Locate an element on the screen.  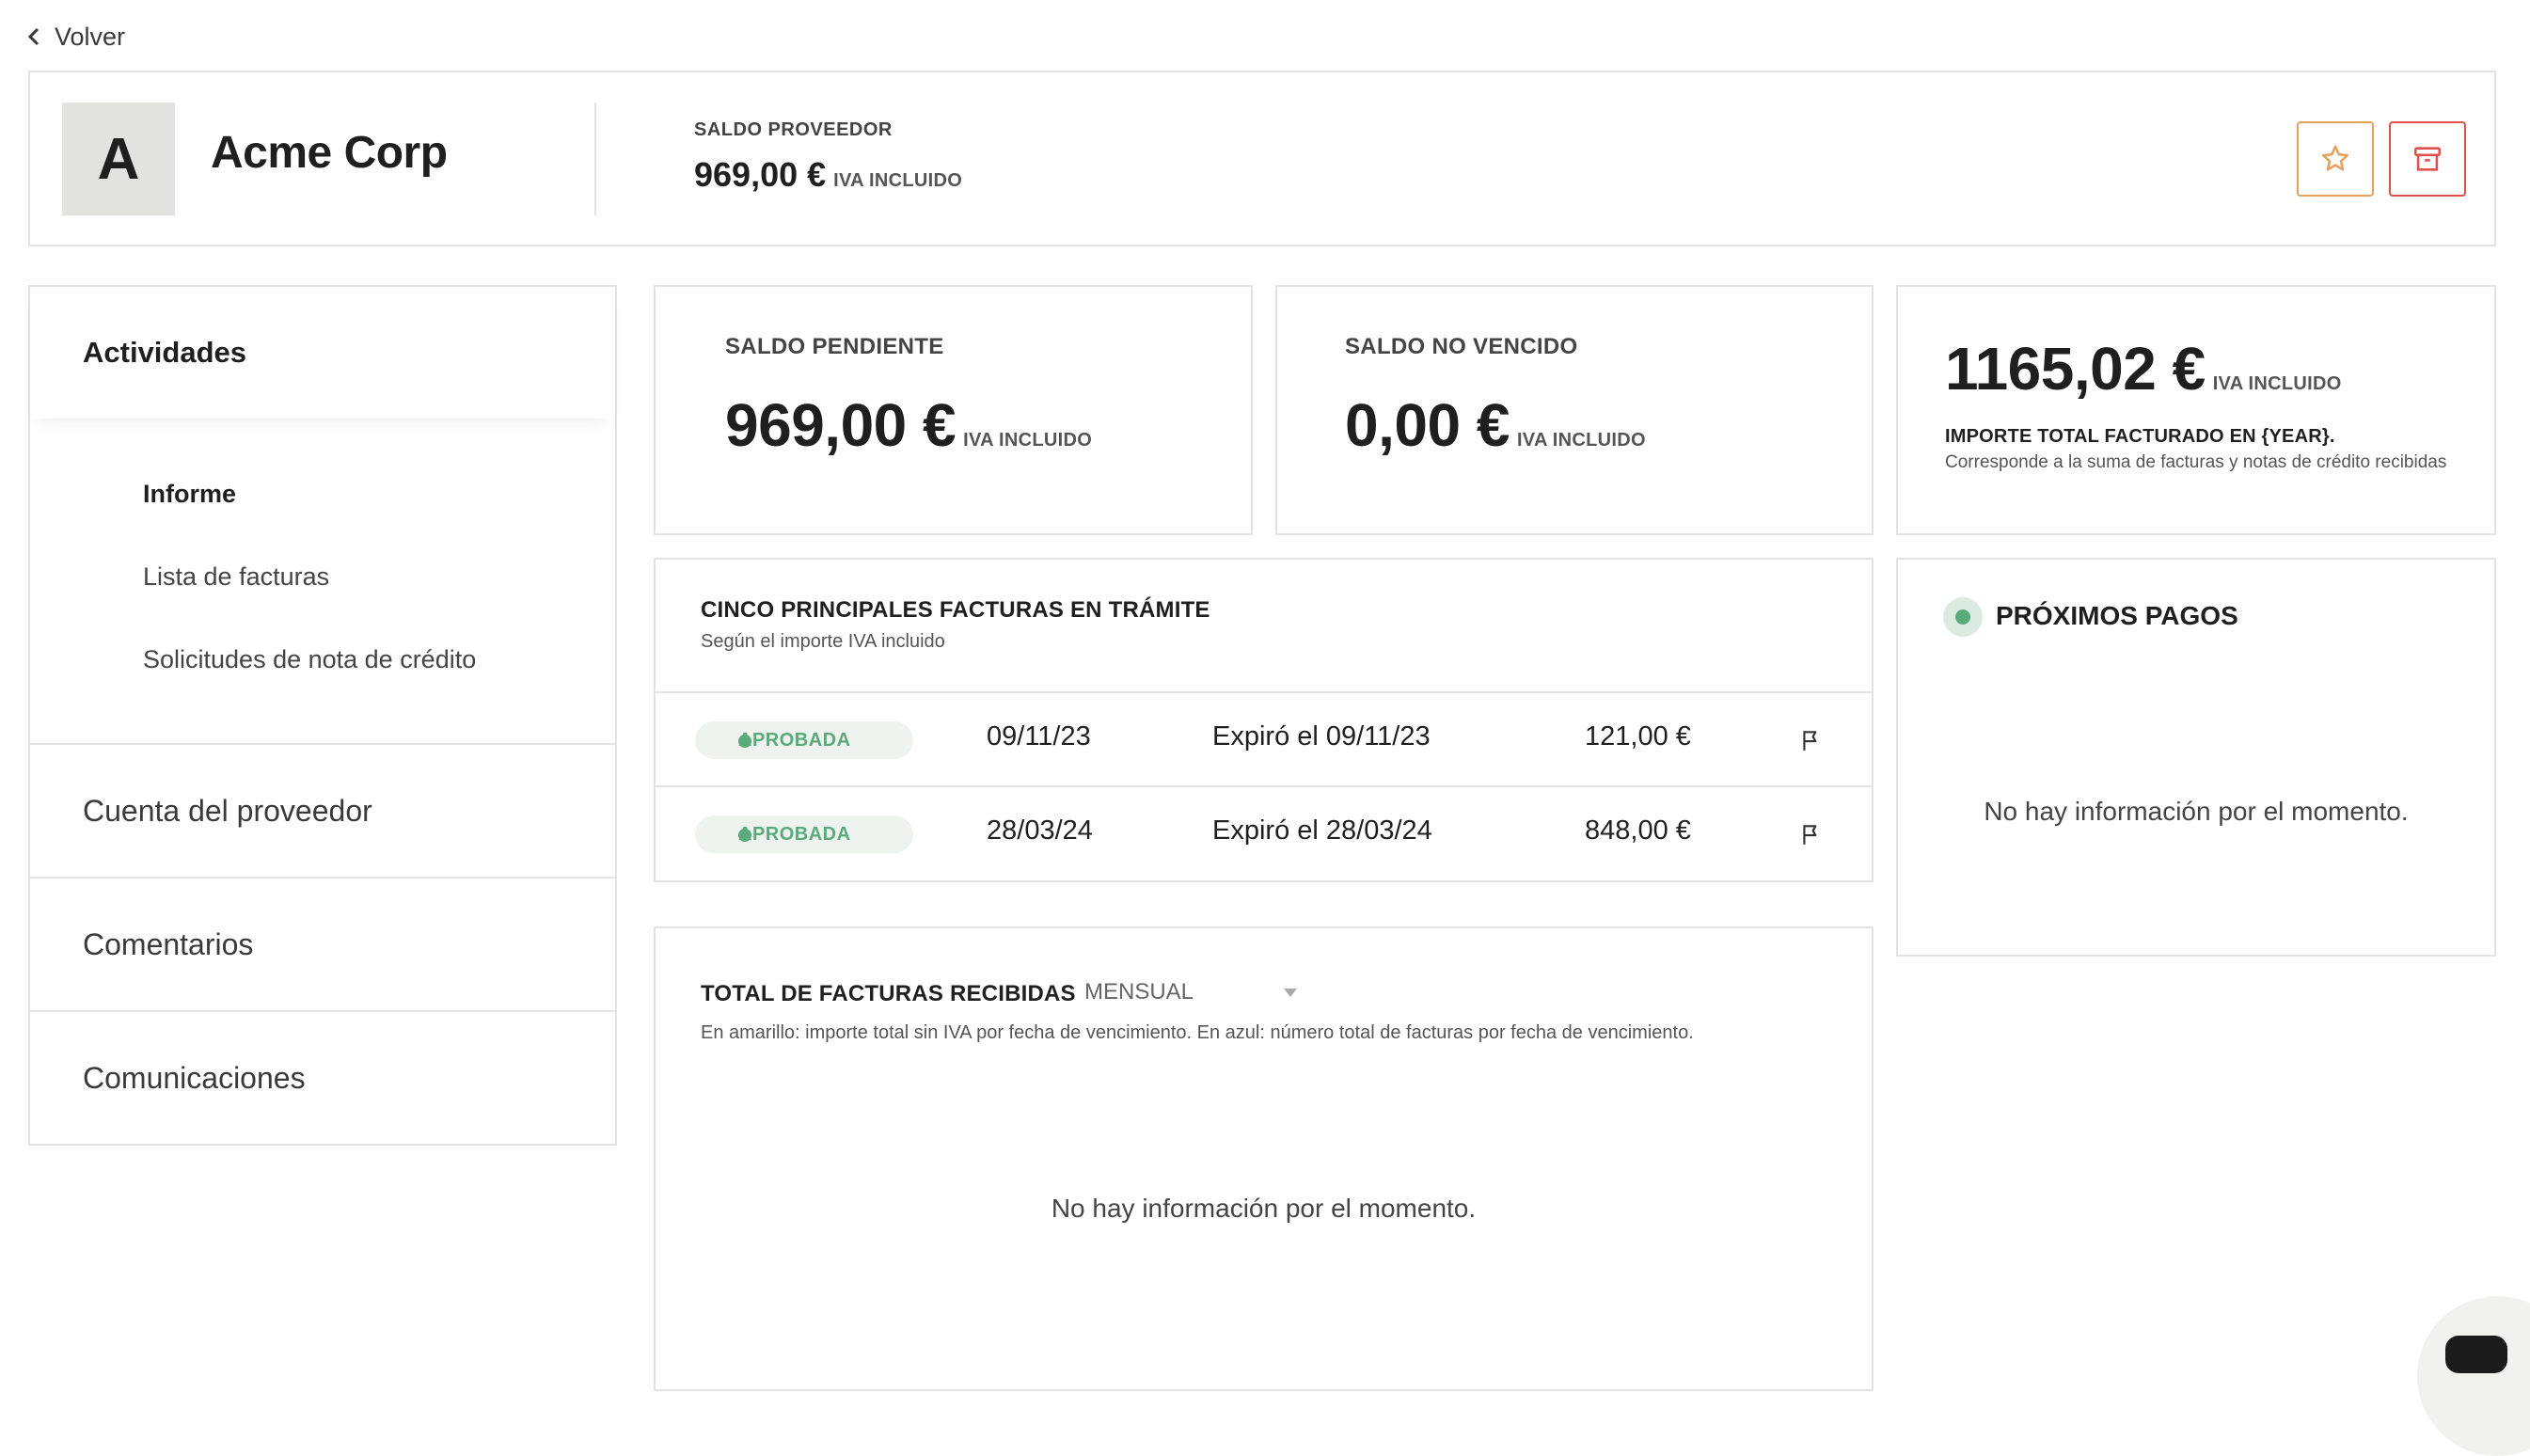
invoice-amount: 121,00 € is located at coordinates (1638, 736).